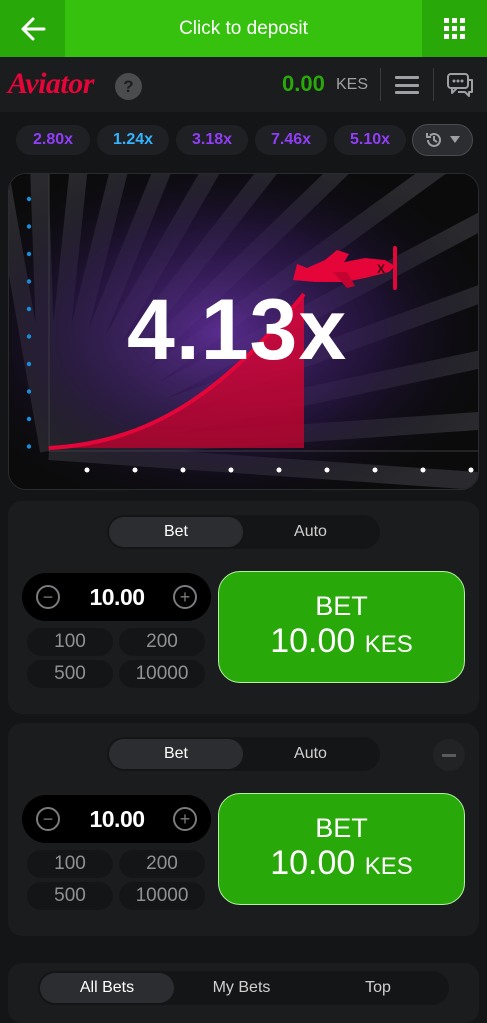 The image size is (487, 1023). I want to click on history-chip: 2.80x, so click(53, 140).